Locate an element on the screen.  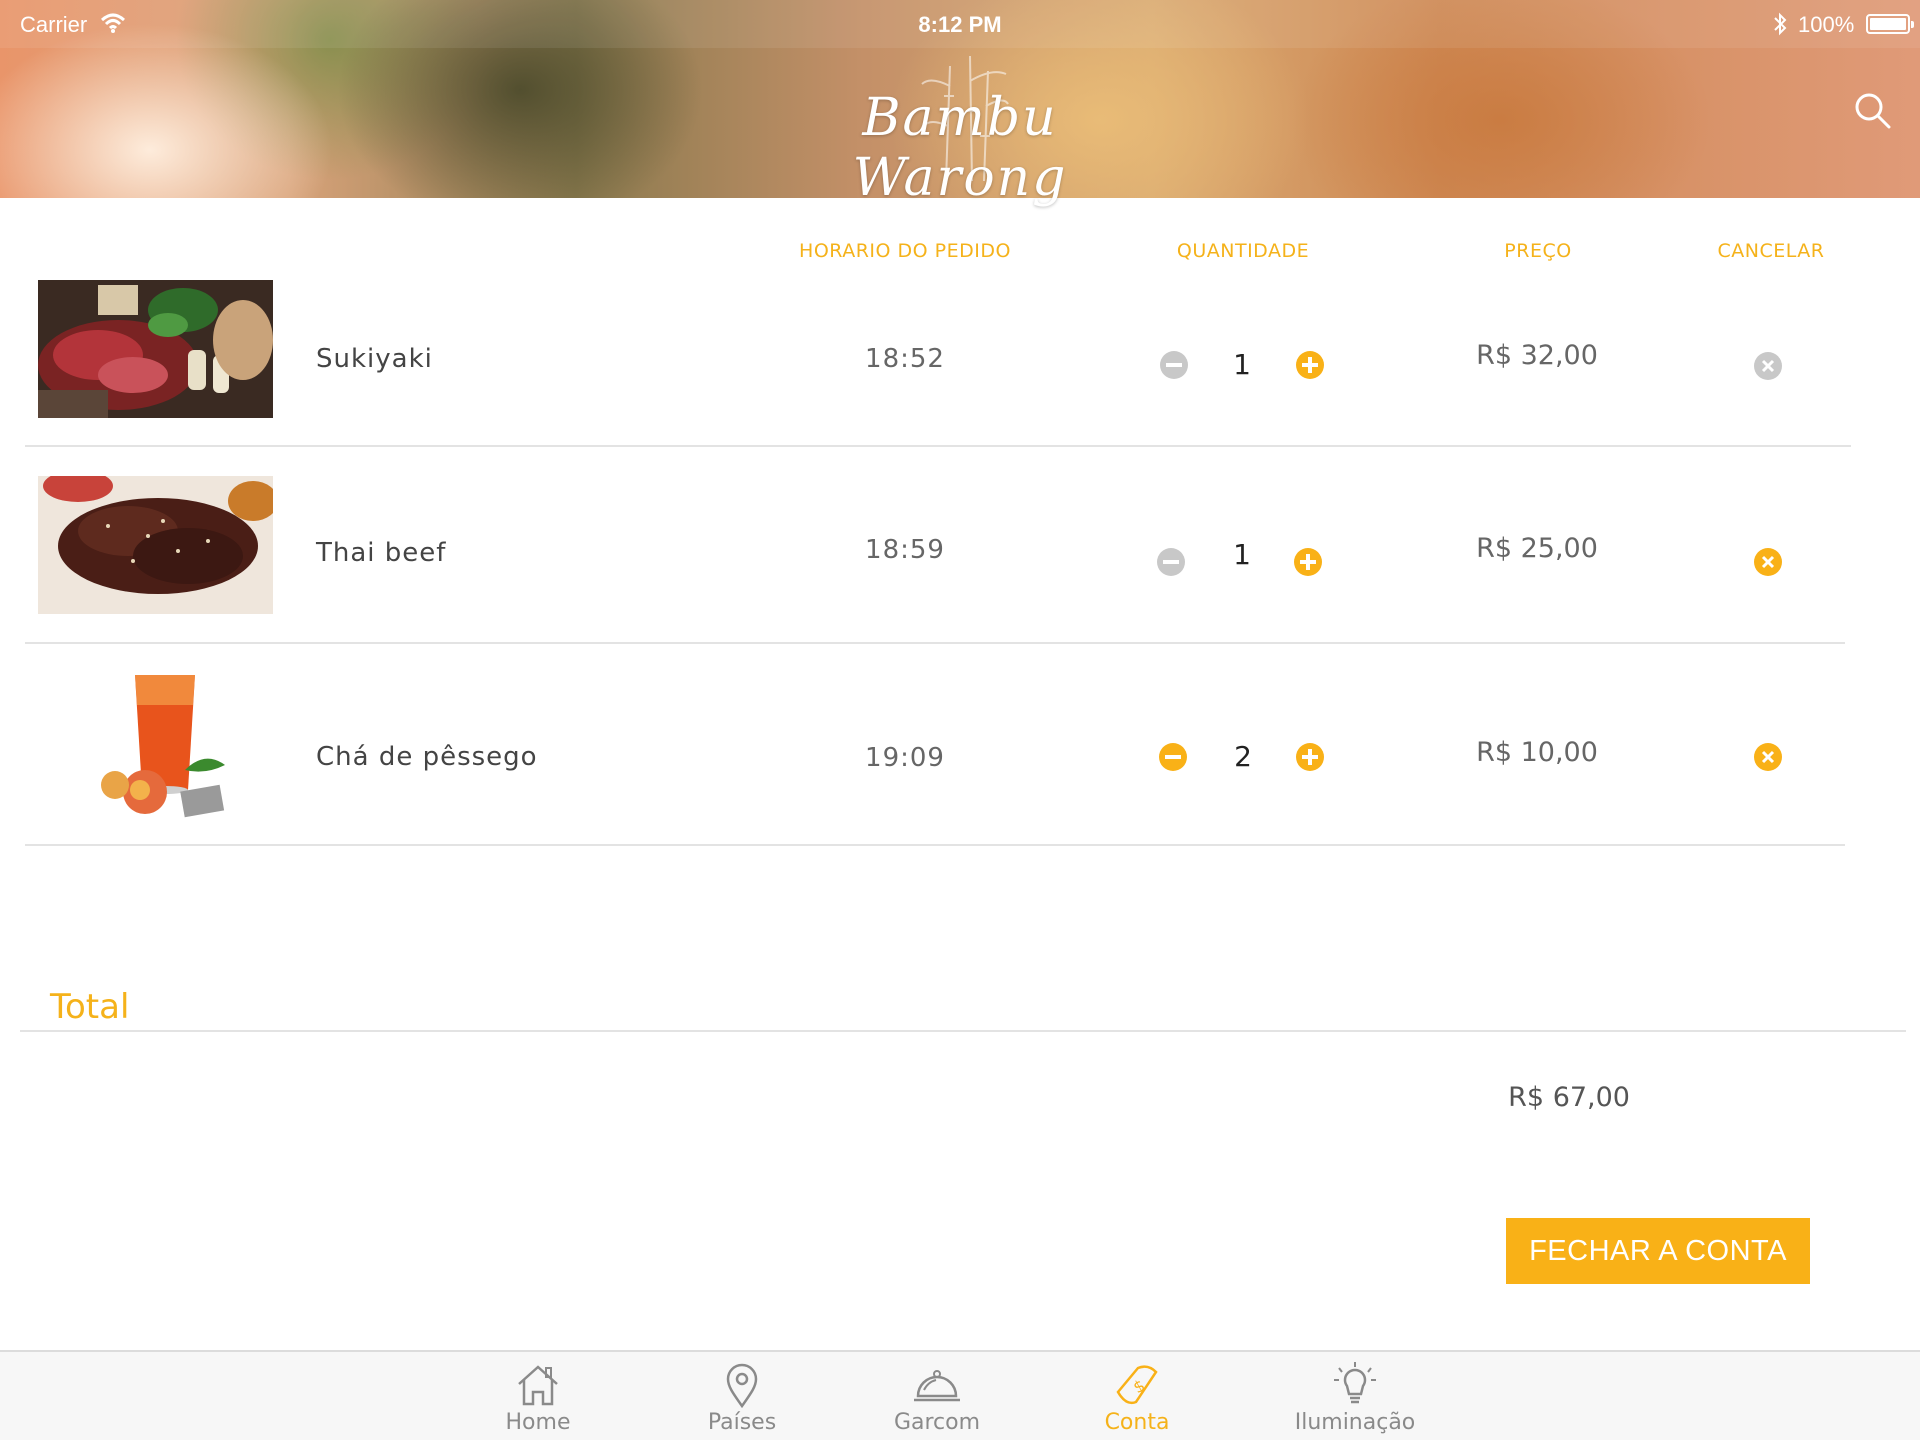
tab-home: Home is located at coordinates (538, 1396).